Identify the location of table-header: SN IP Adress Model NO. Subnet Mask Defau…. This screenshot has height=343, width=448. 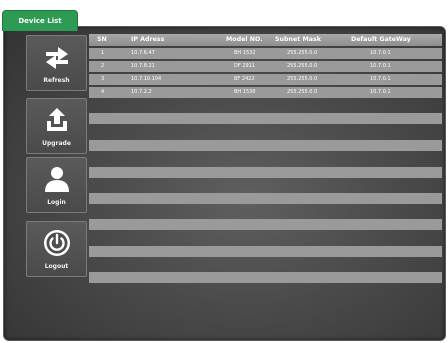
(265, 40).